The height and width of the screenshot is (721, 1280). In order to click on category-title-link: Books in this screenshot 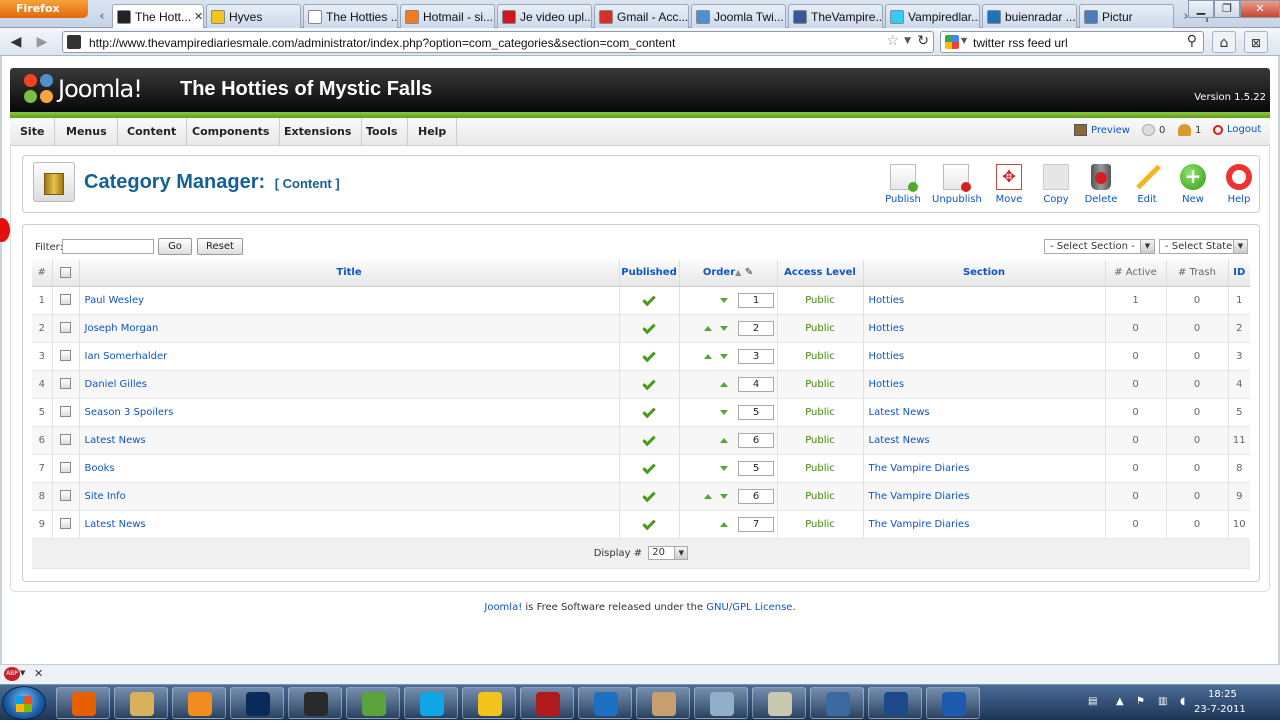, I will do `click(100, 468)`.